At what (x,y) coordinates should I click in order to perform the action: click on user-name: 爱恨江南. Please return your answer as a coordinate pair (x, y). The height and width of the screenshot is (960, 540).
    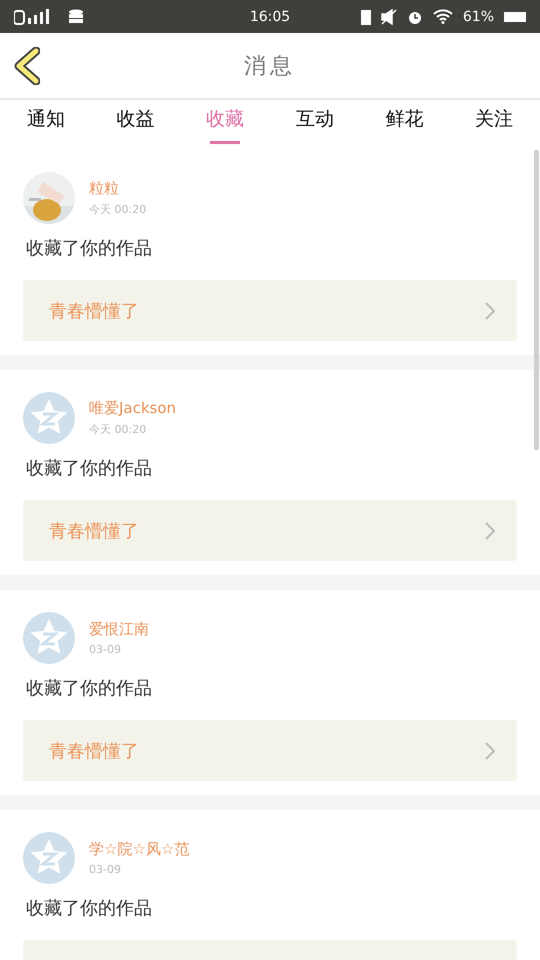
    Looking at the image, I should click on (119, 629).